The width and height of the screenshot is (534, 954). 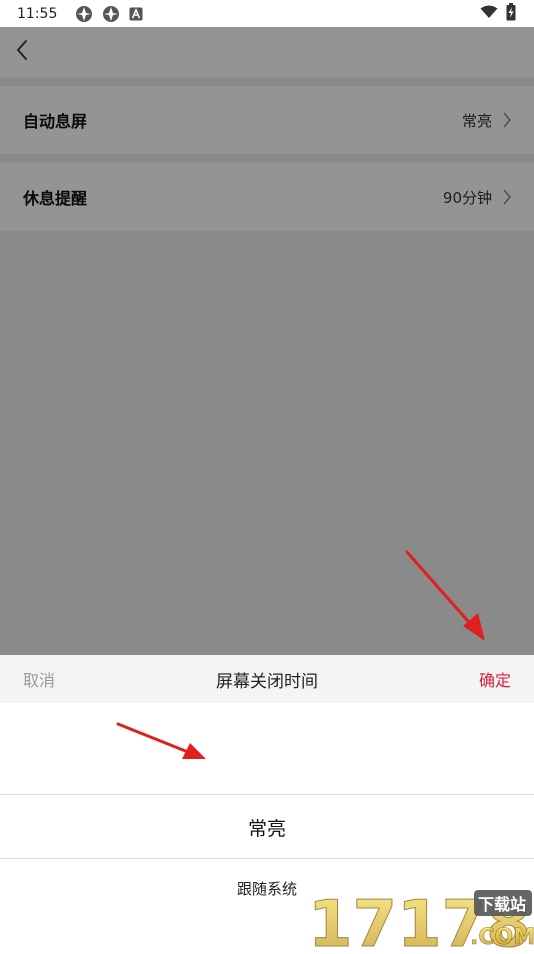 I want to click on back-button, so click(x=22, y=52).